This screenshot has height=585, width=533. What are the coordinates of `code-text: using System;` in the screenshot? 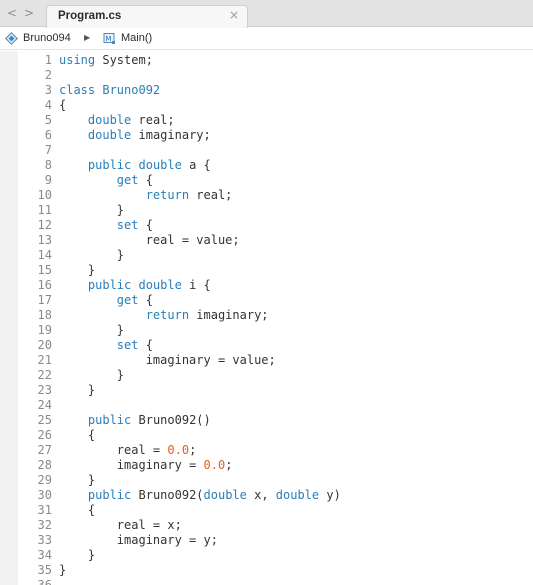 It's located at (106, 60).